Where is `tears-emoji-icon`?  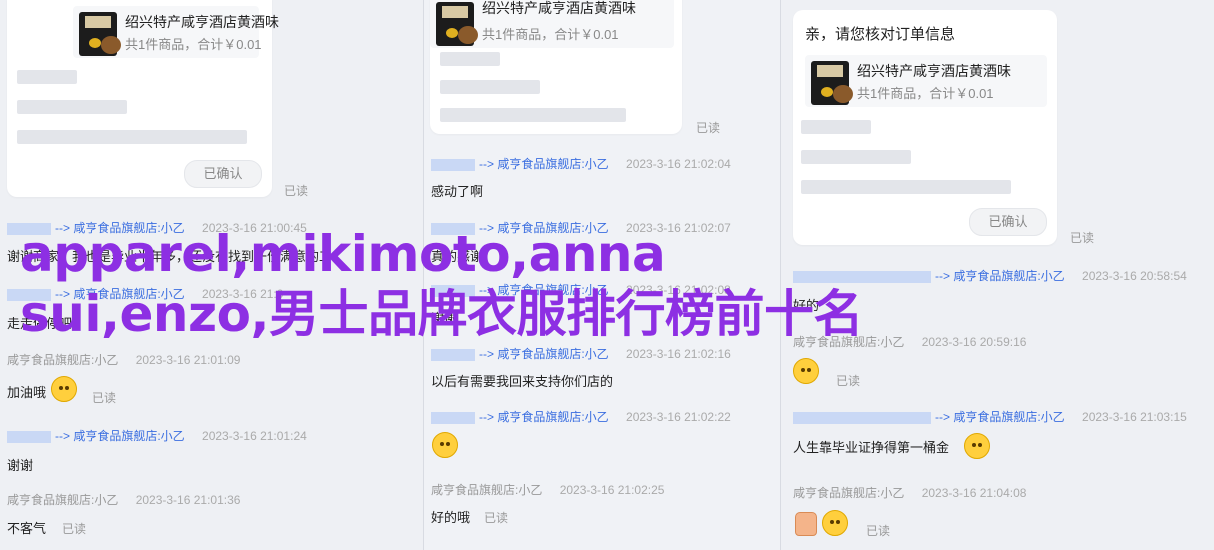 tears-emoji-icon is located at coordinates (977, 446).